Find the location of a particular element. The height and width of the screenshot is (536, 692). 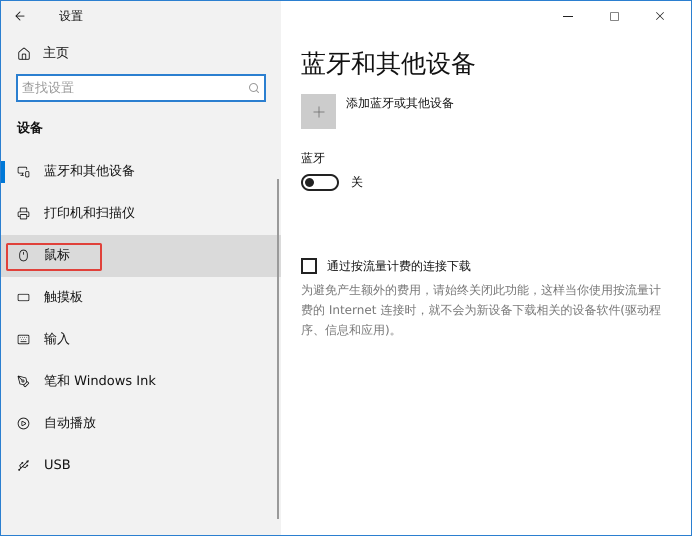

maximize-icon is located at coordinates (614, 16).